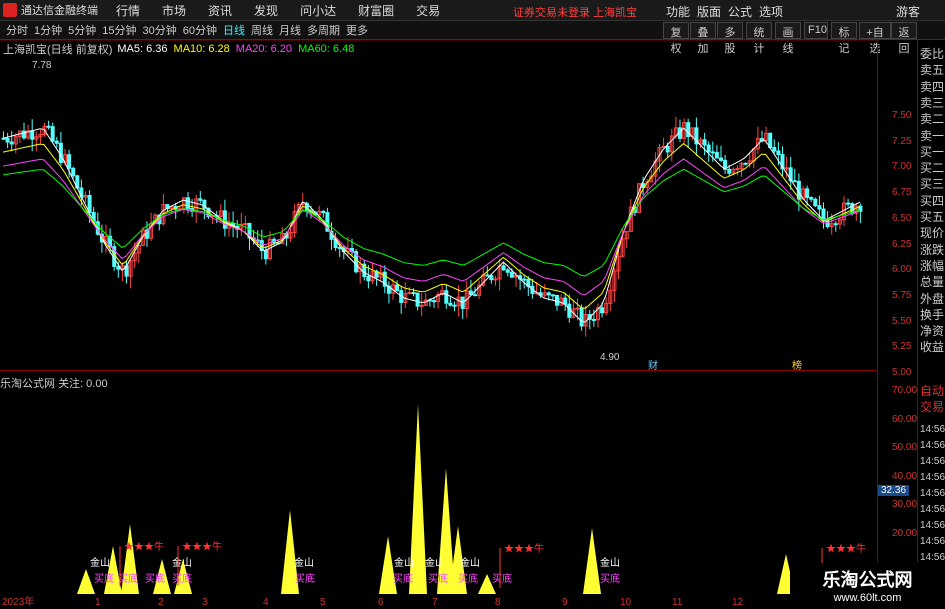 The width and height of the screenshot is (945, 609). I want to click on period-15min: 15分钟, so click(119, 30).